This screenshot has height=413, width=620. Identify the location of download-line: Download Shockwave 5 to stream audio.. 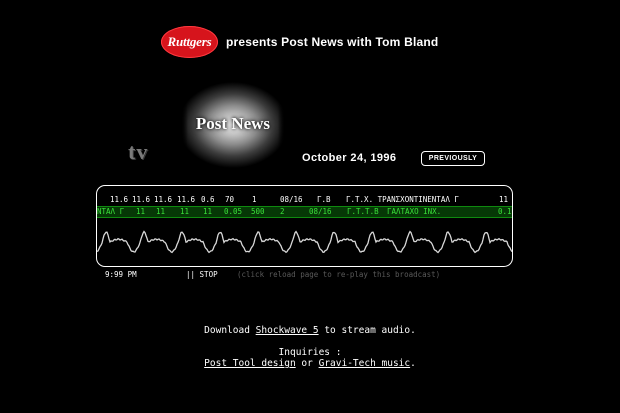
(310, 330).